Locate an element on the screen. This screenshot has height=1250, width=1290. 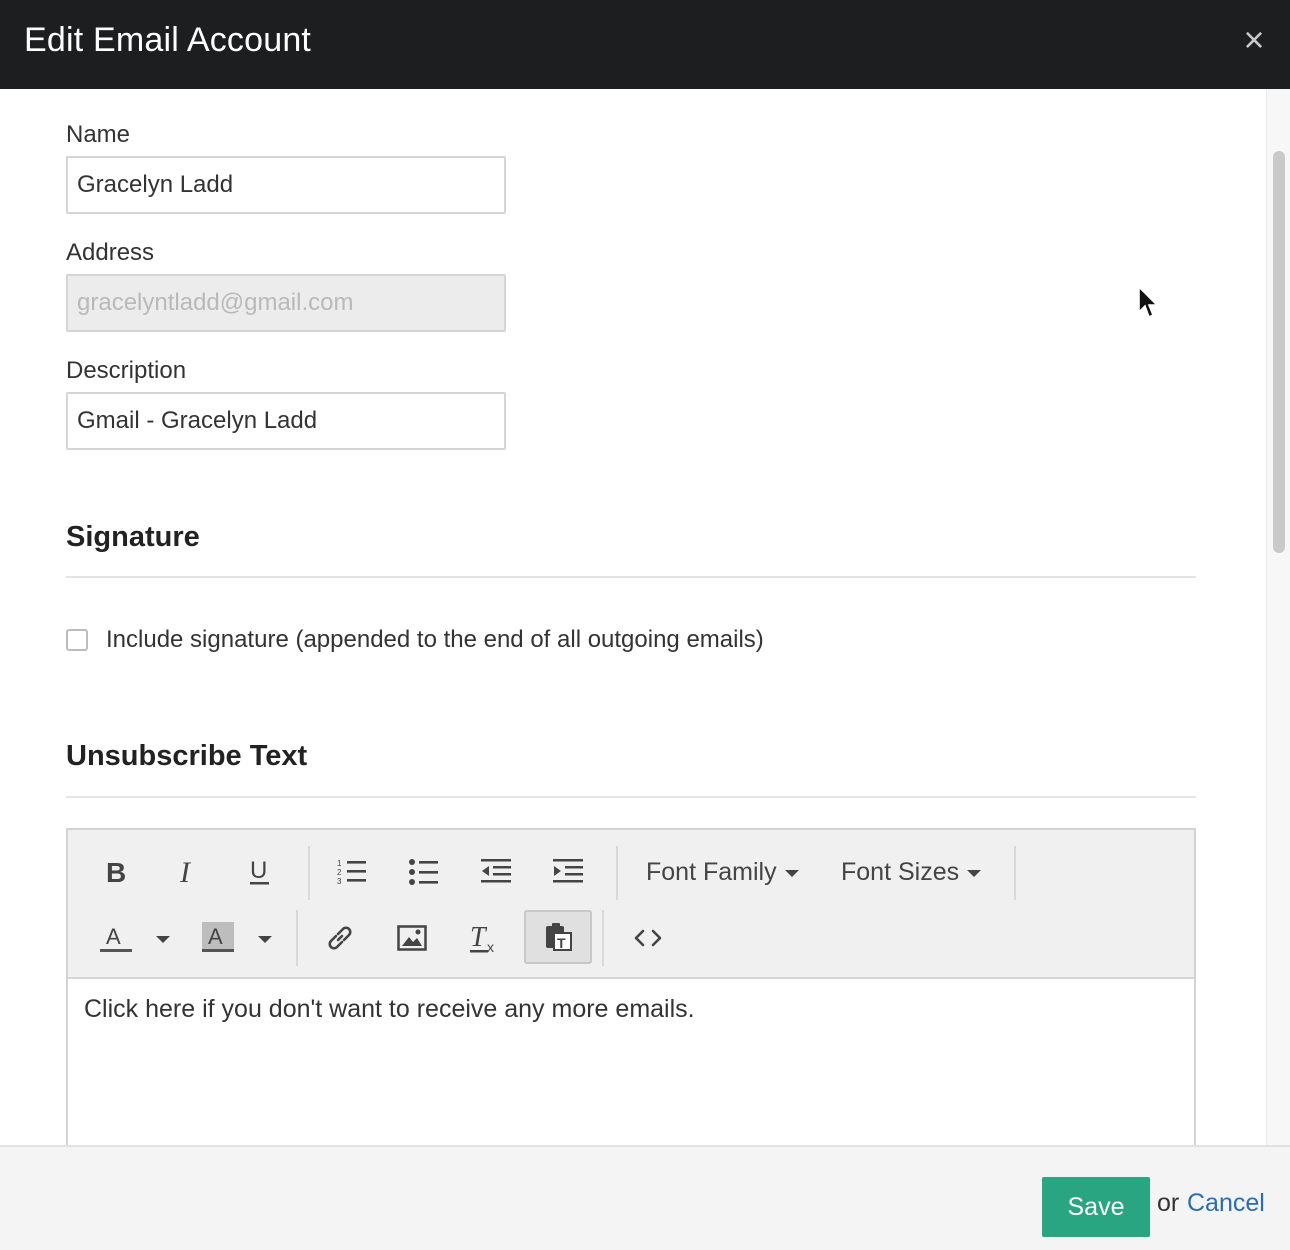
clear-format-icon: Tx is located at coordinates (484, 938).